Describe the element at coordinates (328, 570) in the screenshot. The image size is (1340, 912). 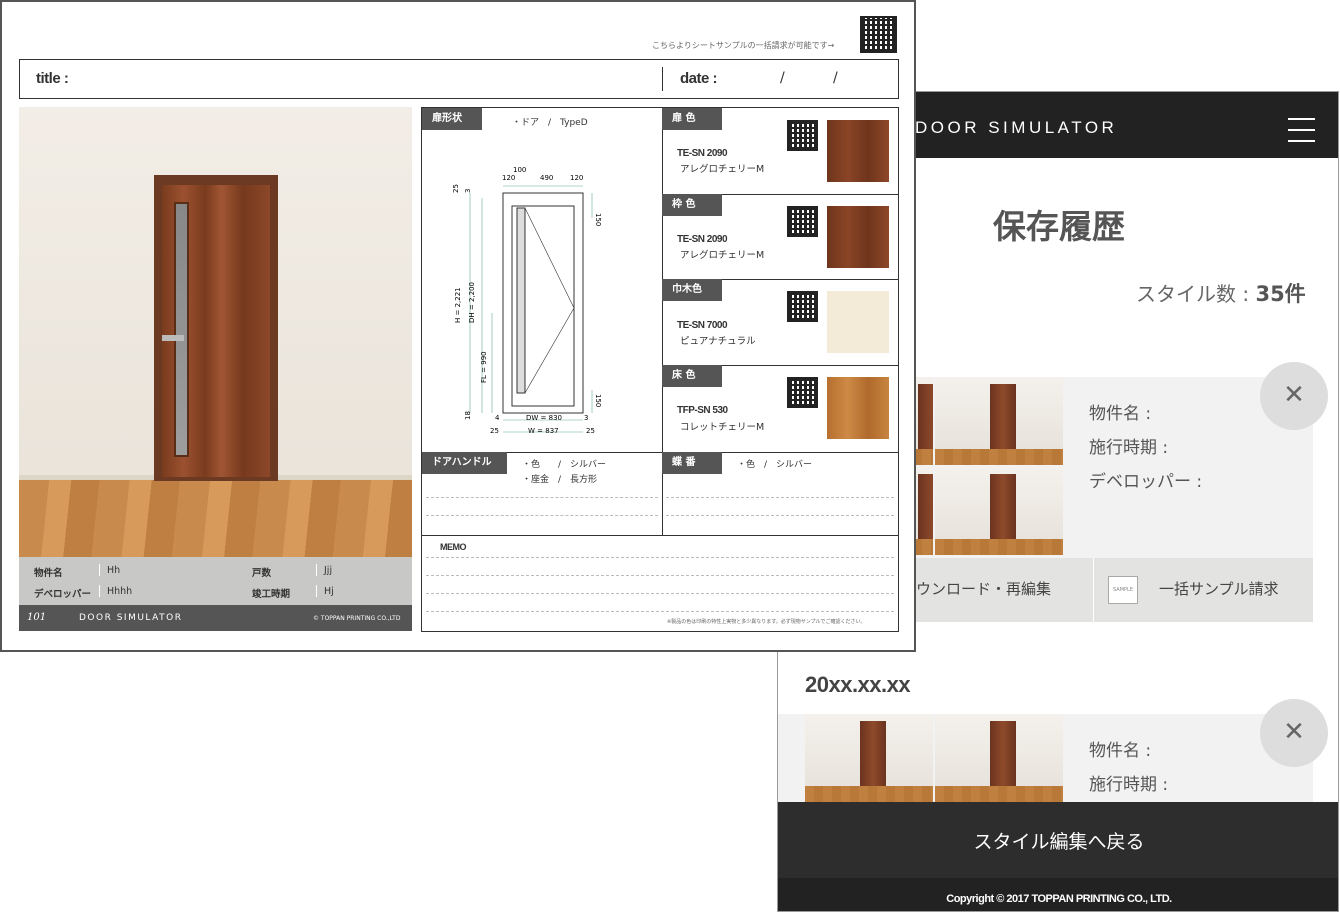
I see `units-value: Jjj` at that location.